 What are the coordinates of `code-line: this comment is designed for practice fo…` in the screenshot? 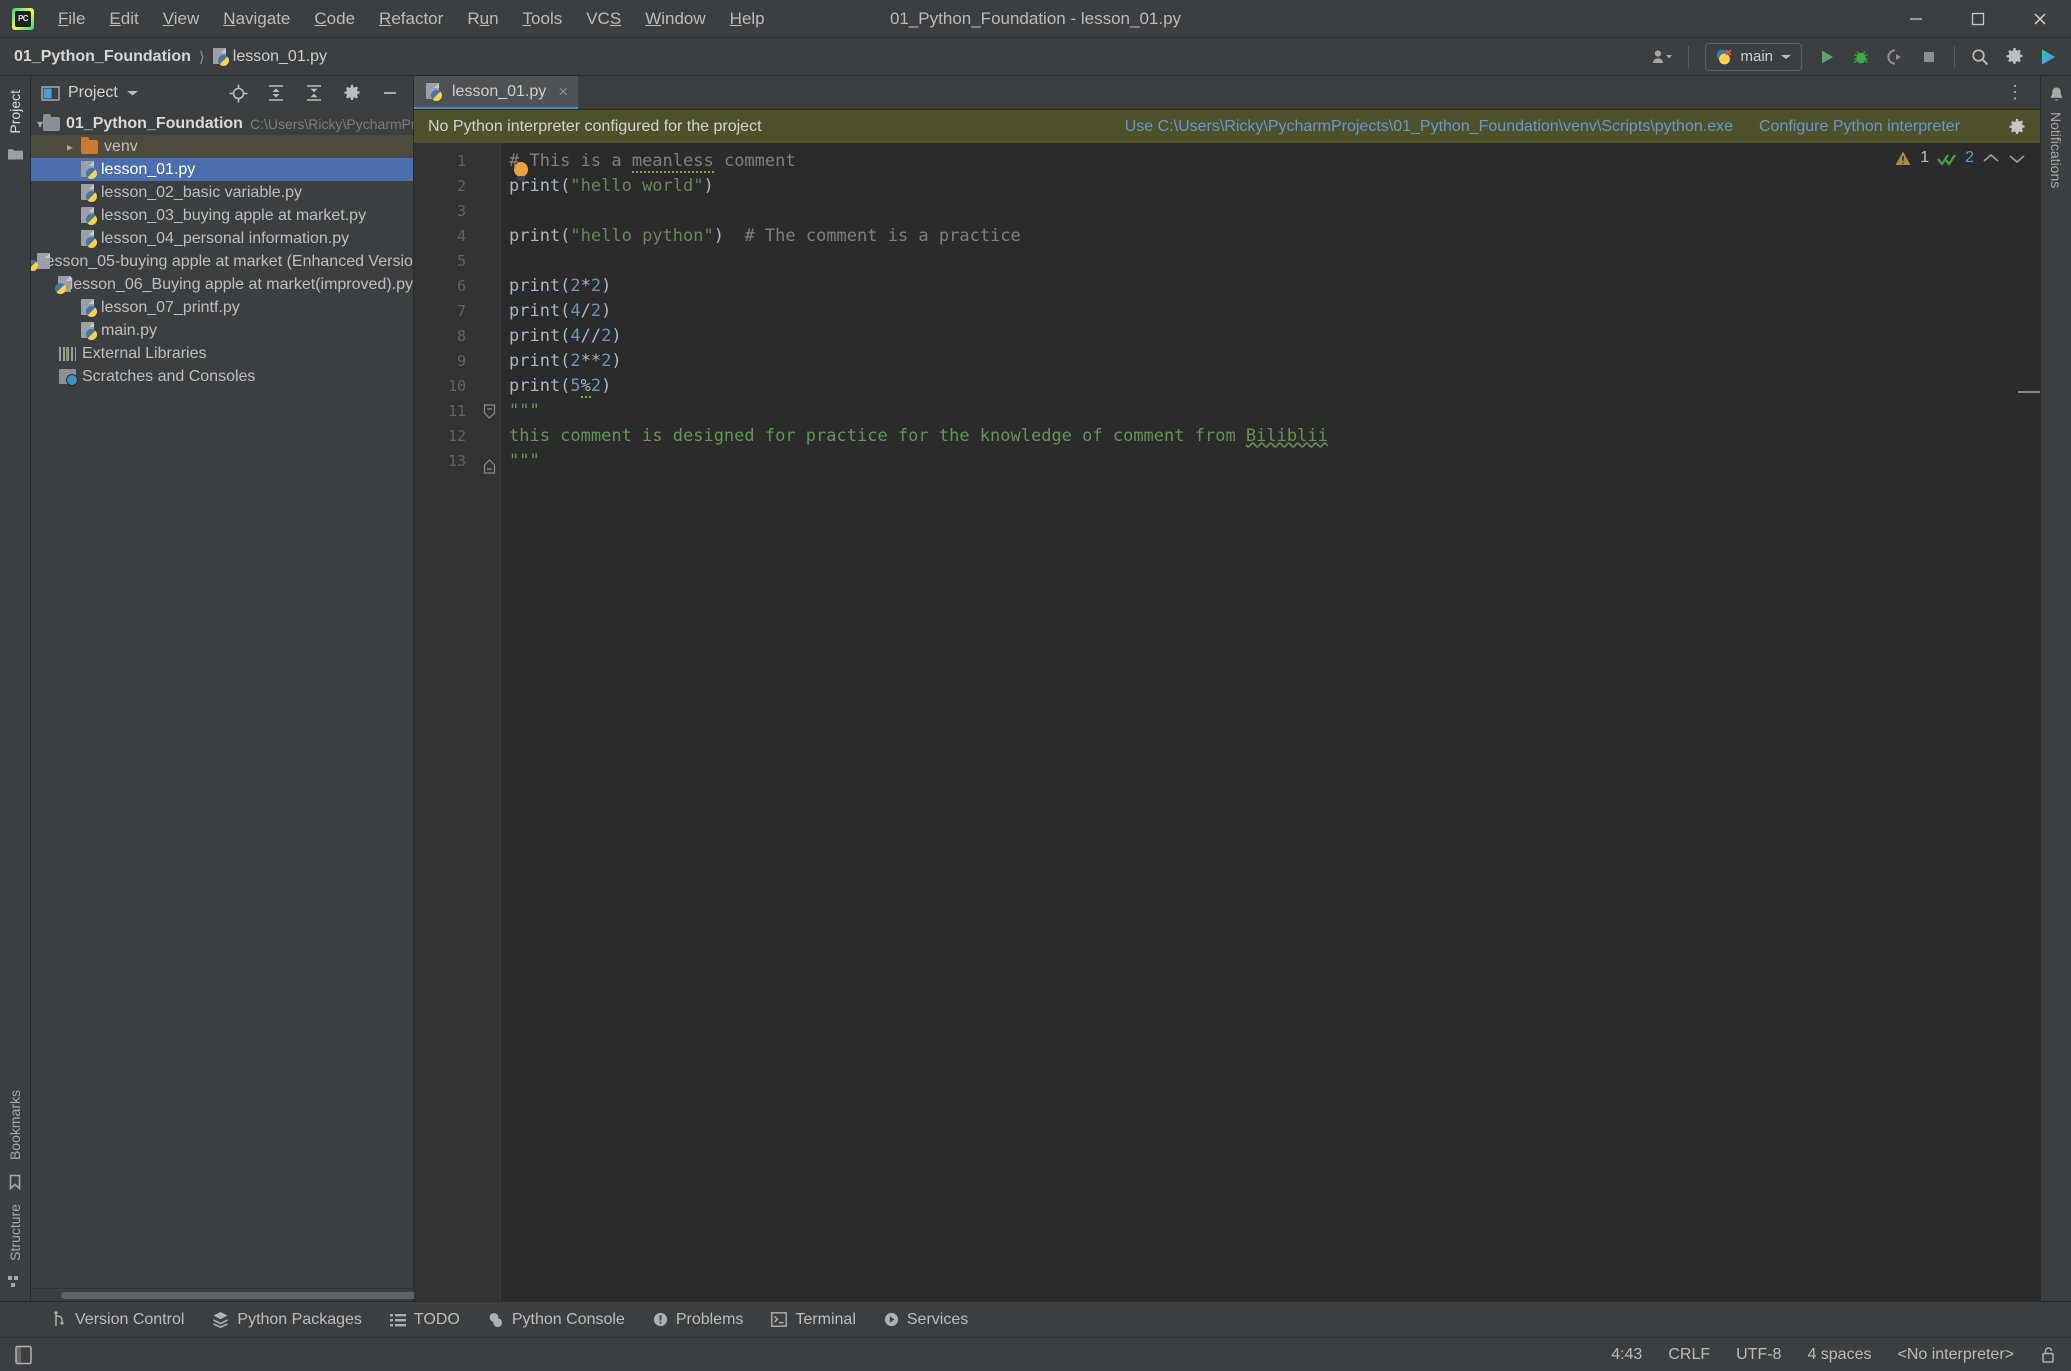 It's located at (1274, 436).